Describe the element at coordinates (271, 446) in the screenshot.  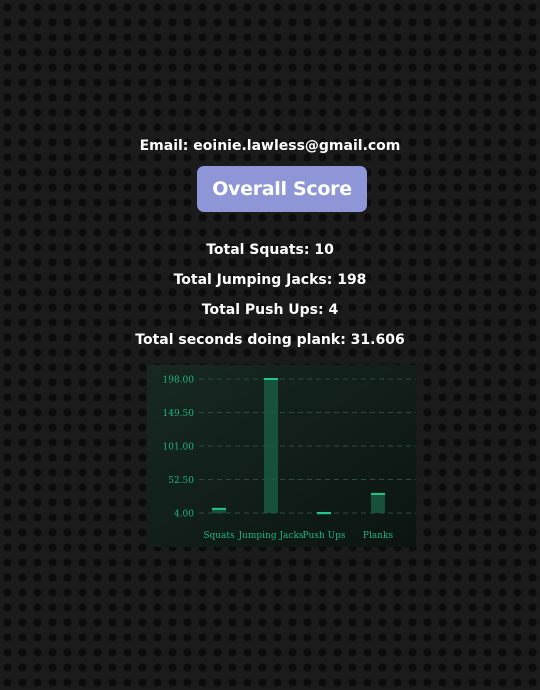
I see `bar-jumping-jacks` at that location.